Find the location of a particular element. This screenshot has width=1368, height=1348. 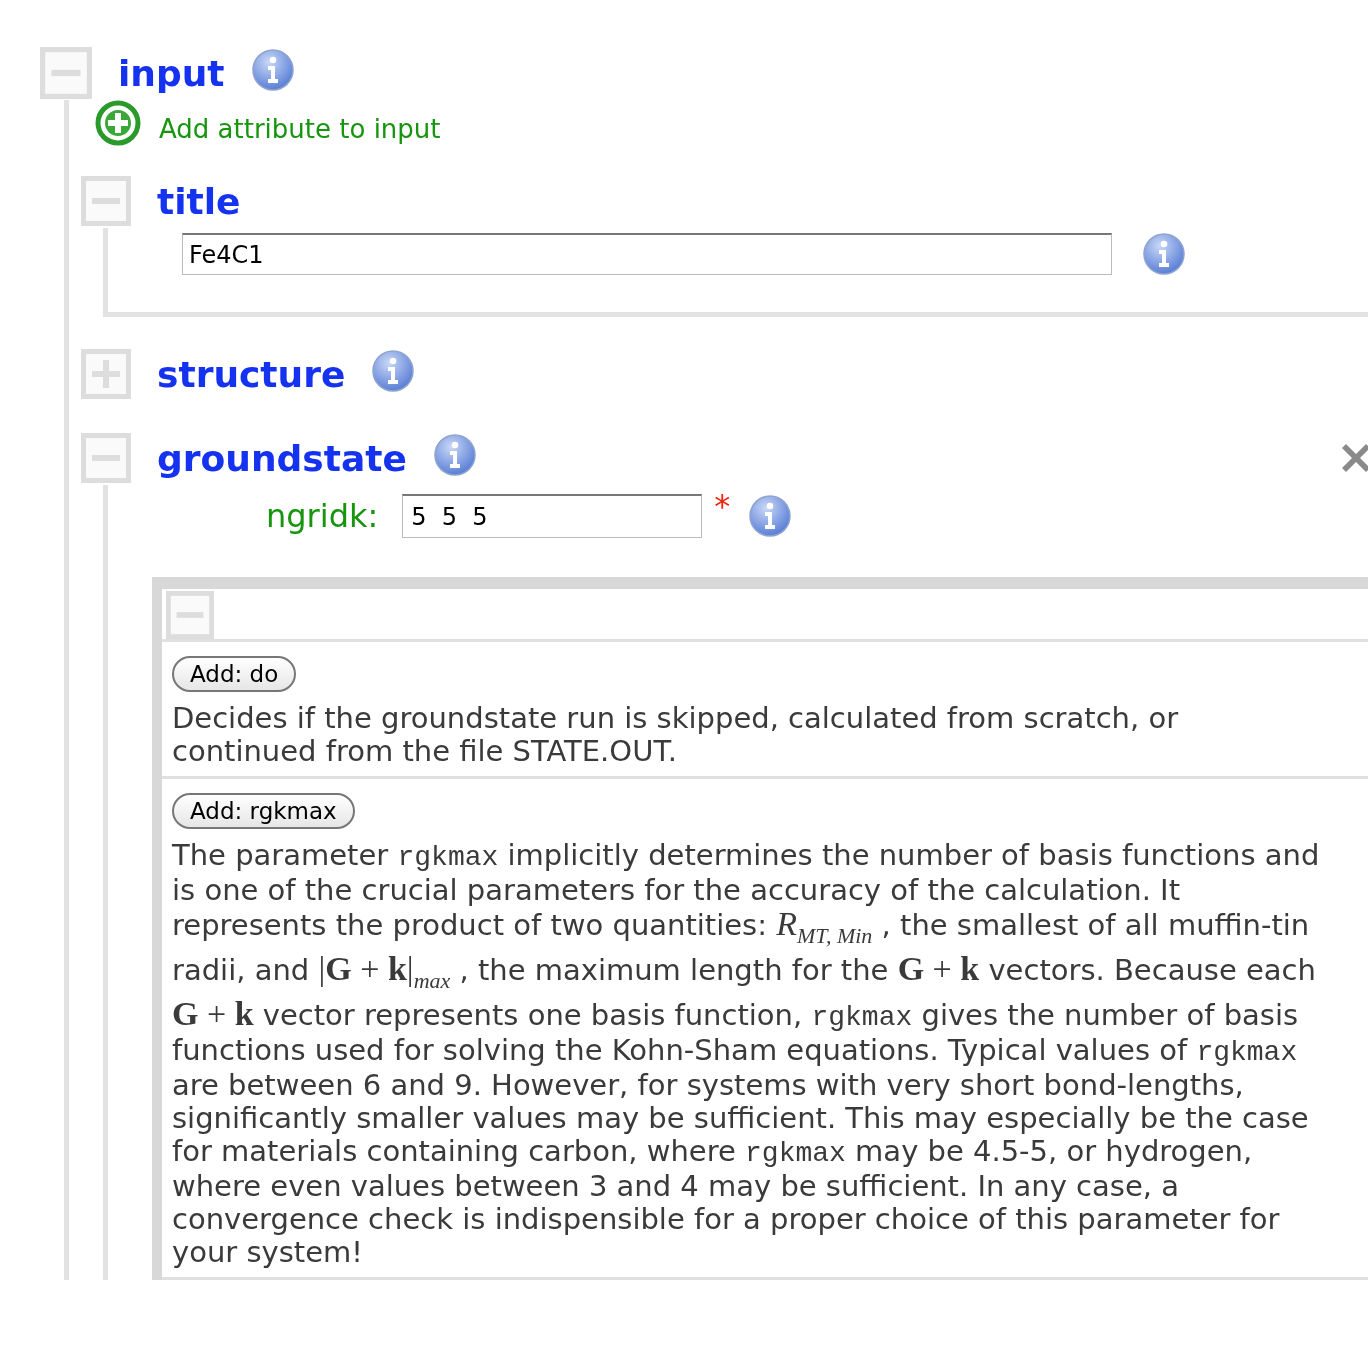

add-button: Add: do is located at coordinates (234, 674).